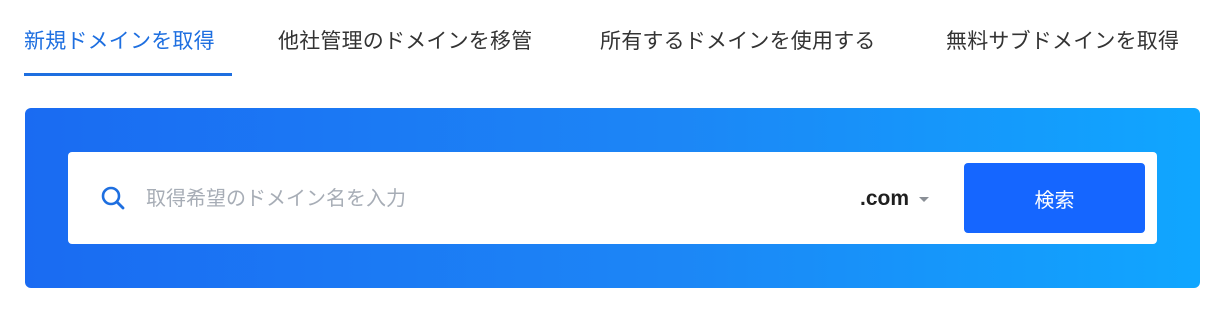 The width and height of the screenshot is (1222, 310). I want to click on tab-transfer-domain: 他社管理のドメインを移管, so click(417, 41).